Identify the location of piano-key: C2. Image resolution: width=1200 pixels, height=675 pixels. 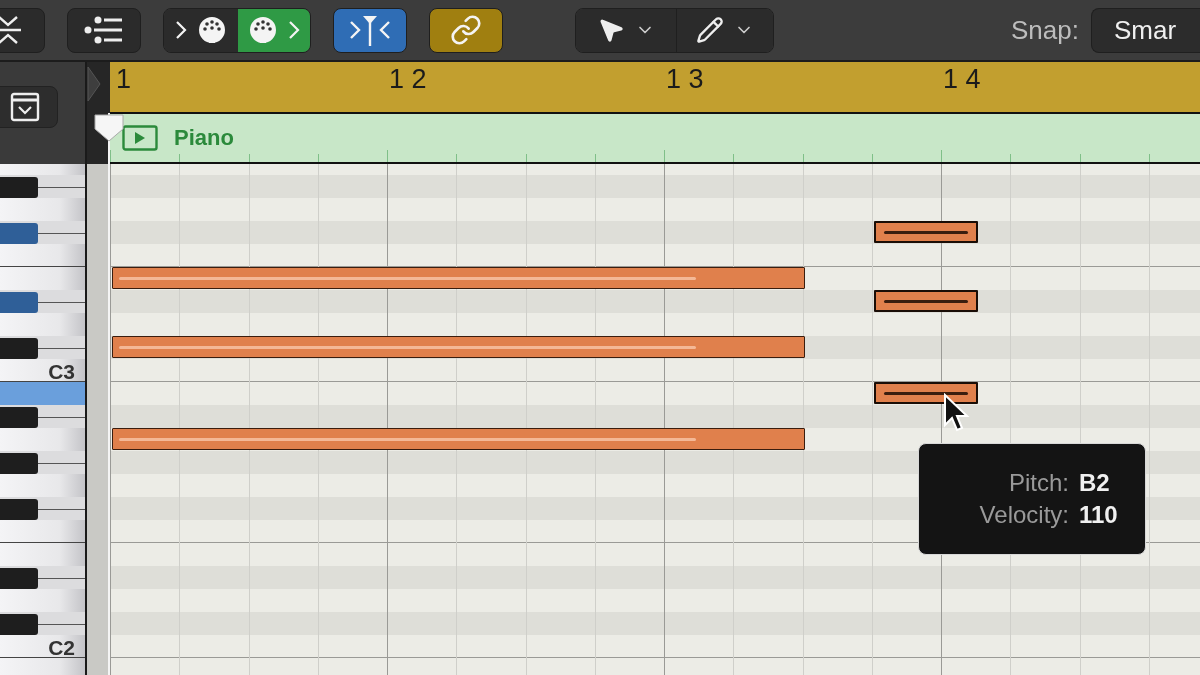
(42, 646).